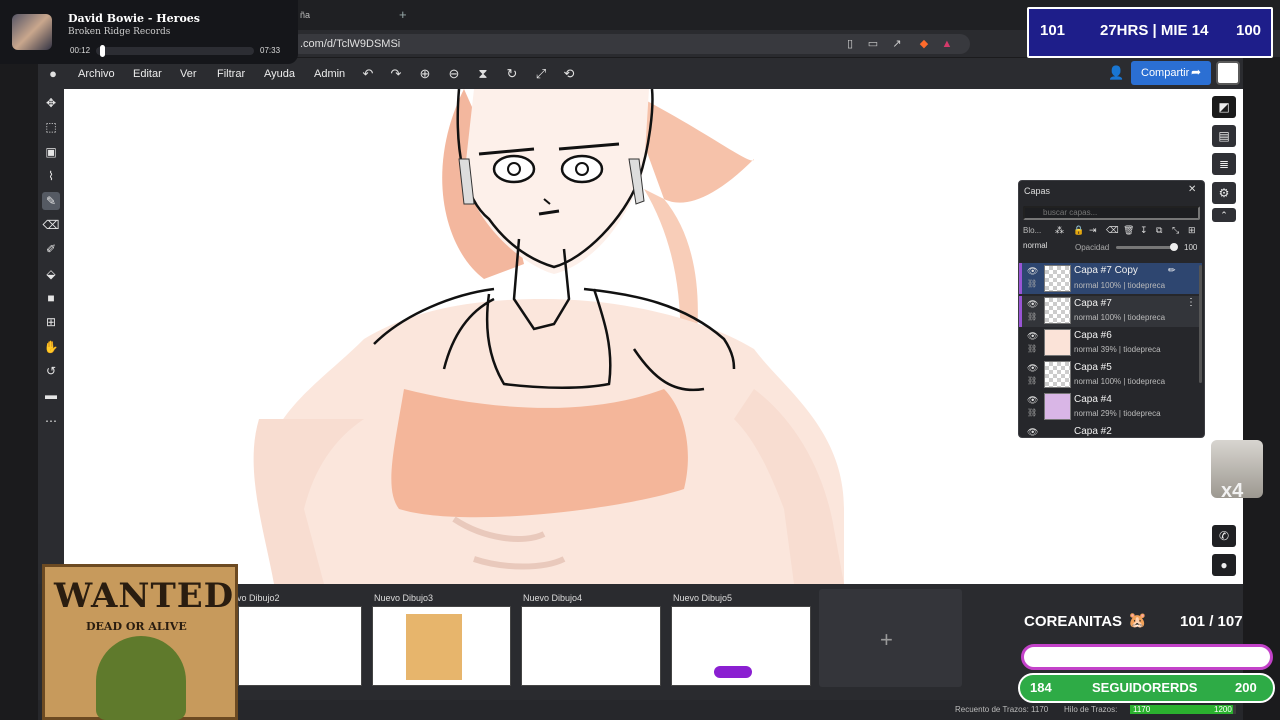 The image size is (1280, 720). Describe the element at coordinates (1128, 230) in the screenshot. I see `delete-icon: 🗑` at that location.